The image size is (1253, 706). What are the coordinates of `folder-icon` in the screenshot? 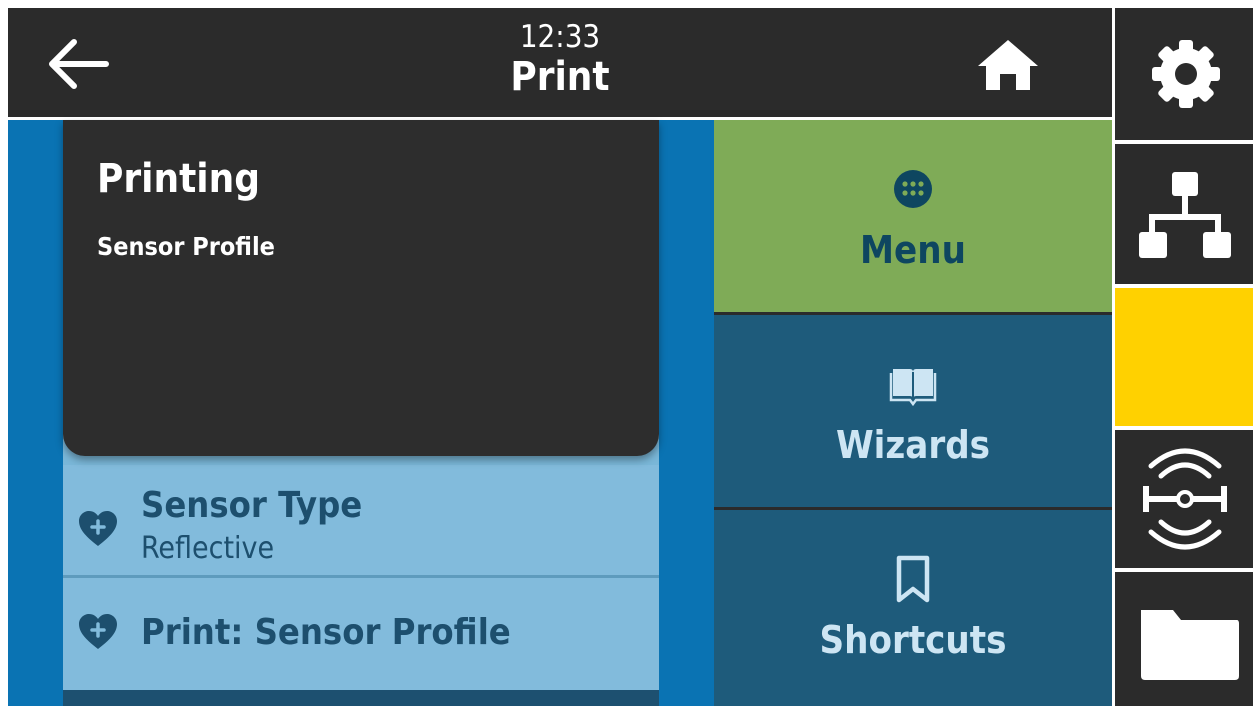 It's located at (1190, 645).